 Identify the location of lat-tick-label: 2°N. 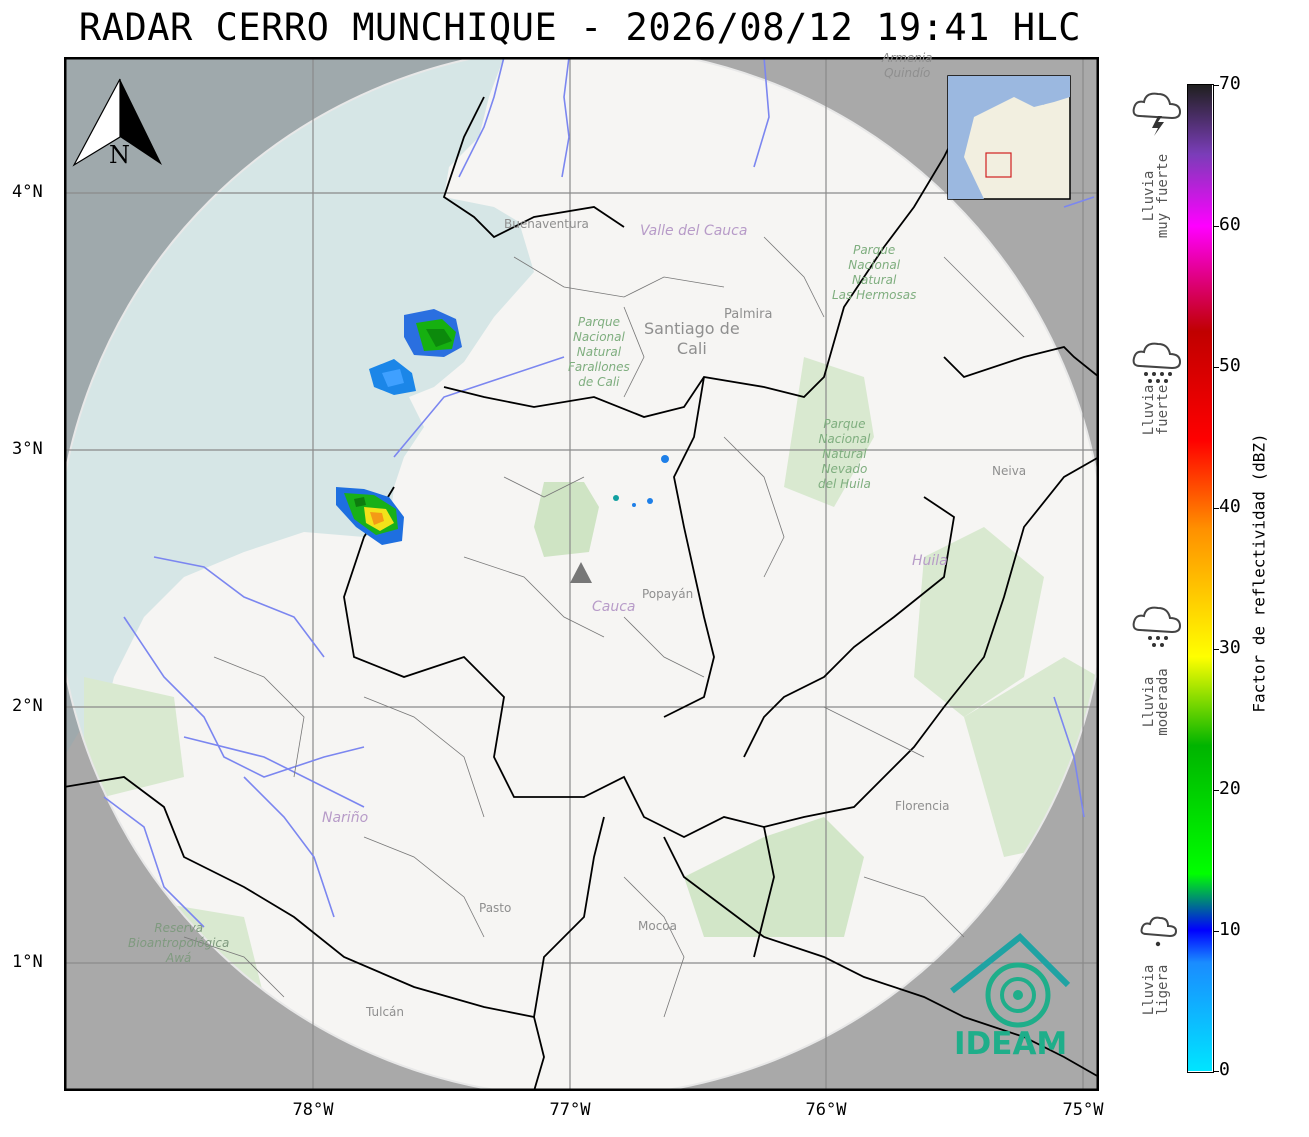
(27, 706).